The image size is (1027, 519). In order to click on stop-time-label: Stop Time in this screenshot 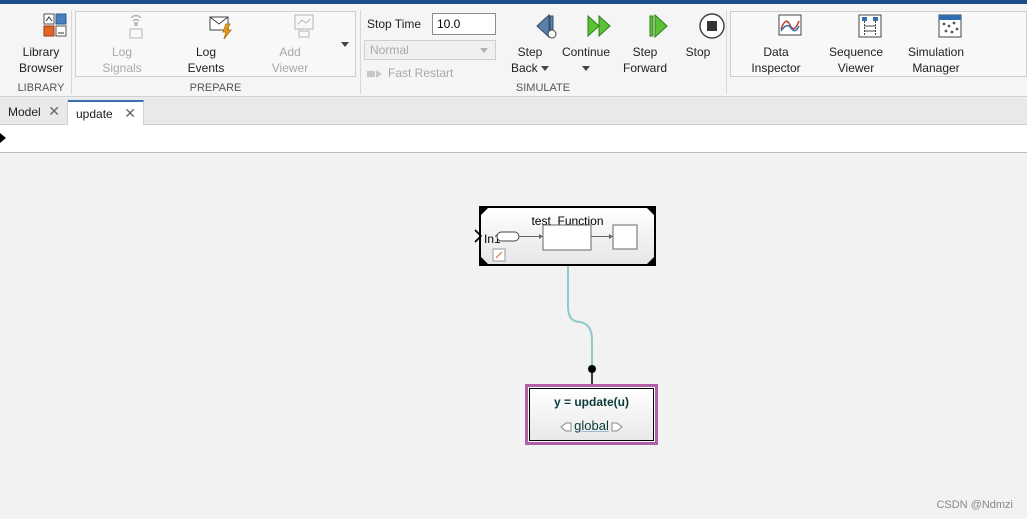, I will do `click(394, 24)`.